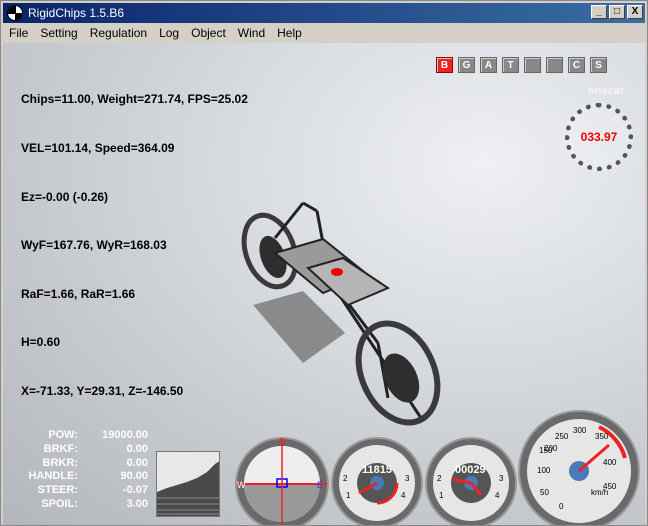 This screenshot has width=648, height=526. Describe the element at coordinates (501, 478) in the screenshot. I see `odo-tick-3: 3` at that location.